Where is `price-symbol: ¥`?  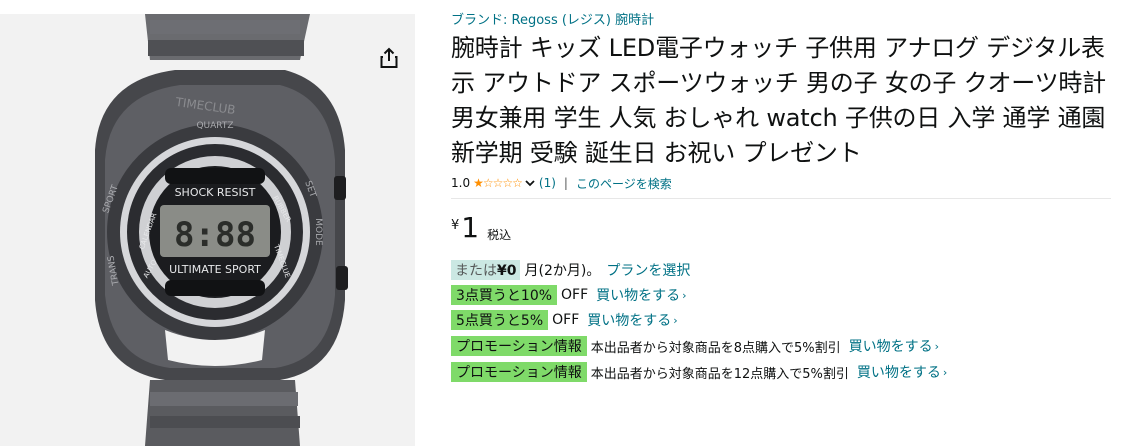
price-symbol: ¥ is located at coordinates (455, 225).